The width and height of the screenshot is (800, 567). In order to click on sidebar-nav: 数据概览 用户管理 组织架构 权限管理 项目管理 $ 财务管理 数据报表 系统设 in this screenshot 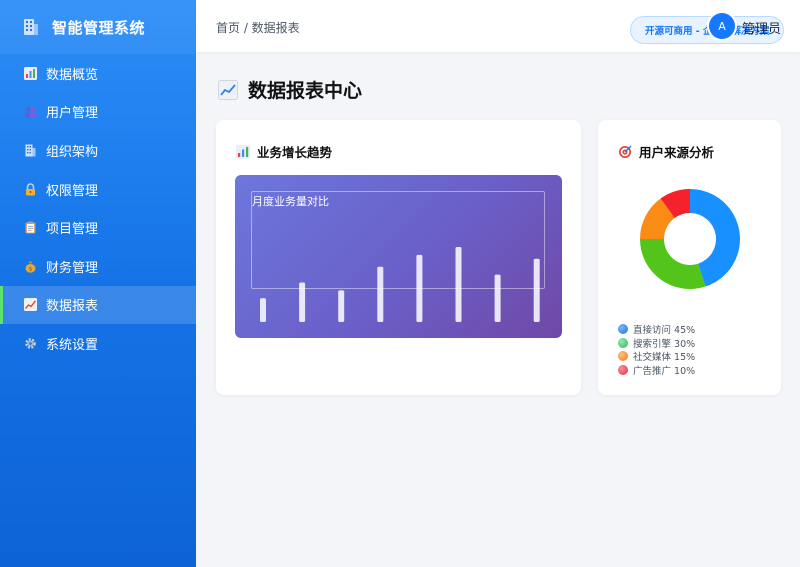, I will do `click(98, 208)`.